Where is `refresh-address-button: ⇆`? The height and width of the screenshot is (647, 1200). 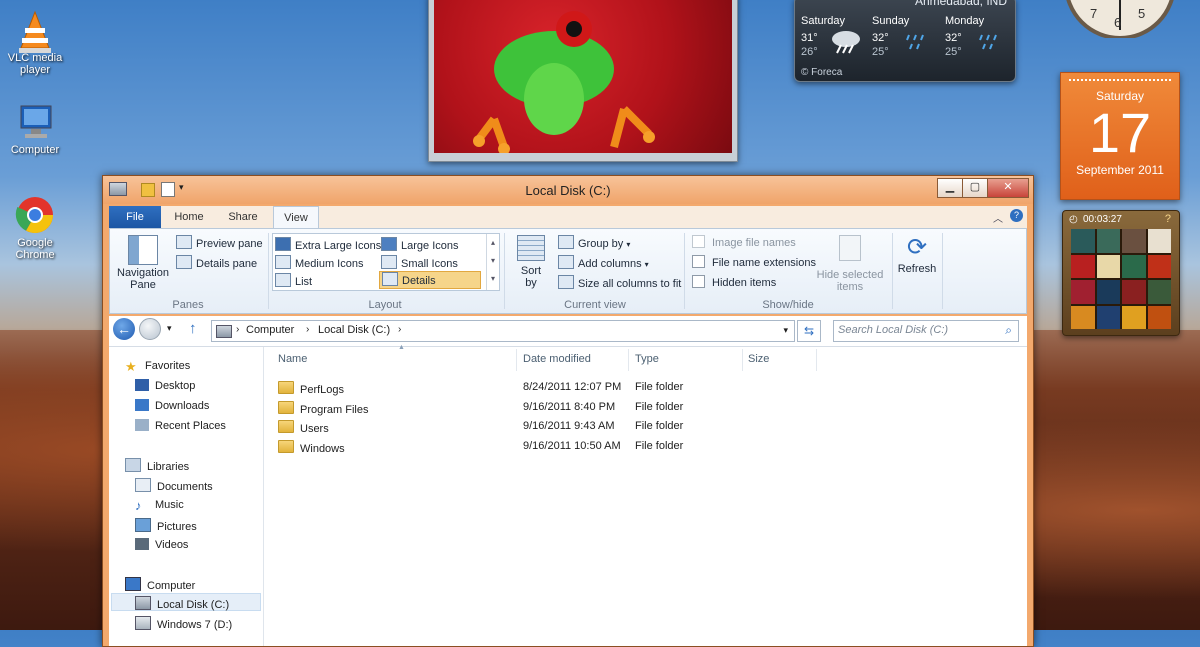 refresh-address-button: ⇆ is located at coordinates (809, 331).